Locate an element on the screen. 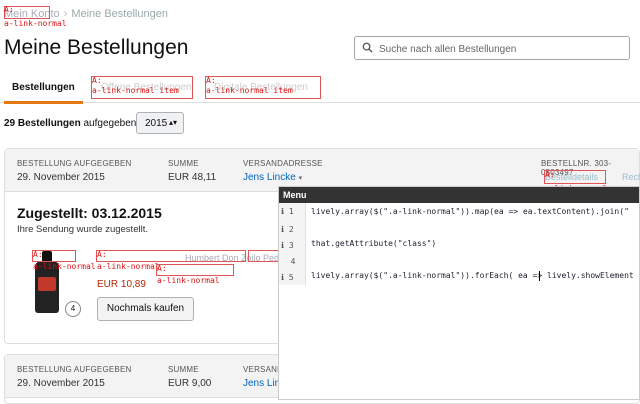  line-number: ℹ 5 is located at coordinates (287, 277).